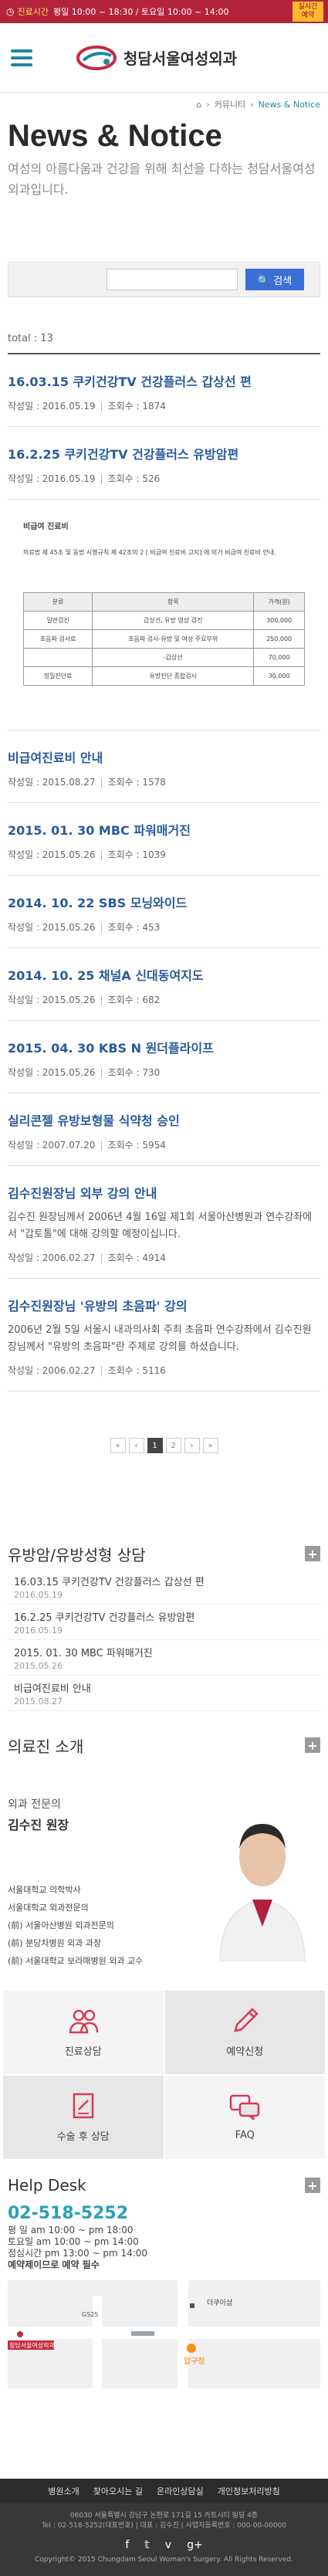  Describe the element at coordinates (87, 854) in the screenshot. I see `post-meta: 작성일 : 2015.05.26 | 조회수 : 1039` at that location.